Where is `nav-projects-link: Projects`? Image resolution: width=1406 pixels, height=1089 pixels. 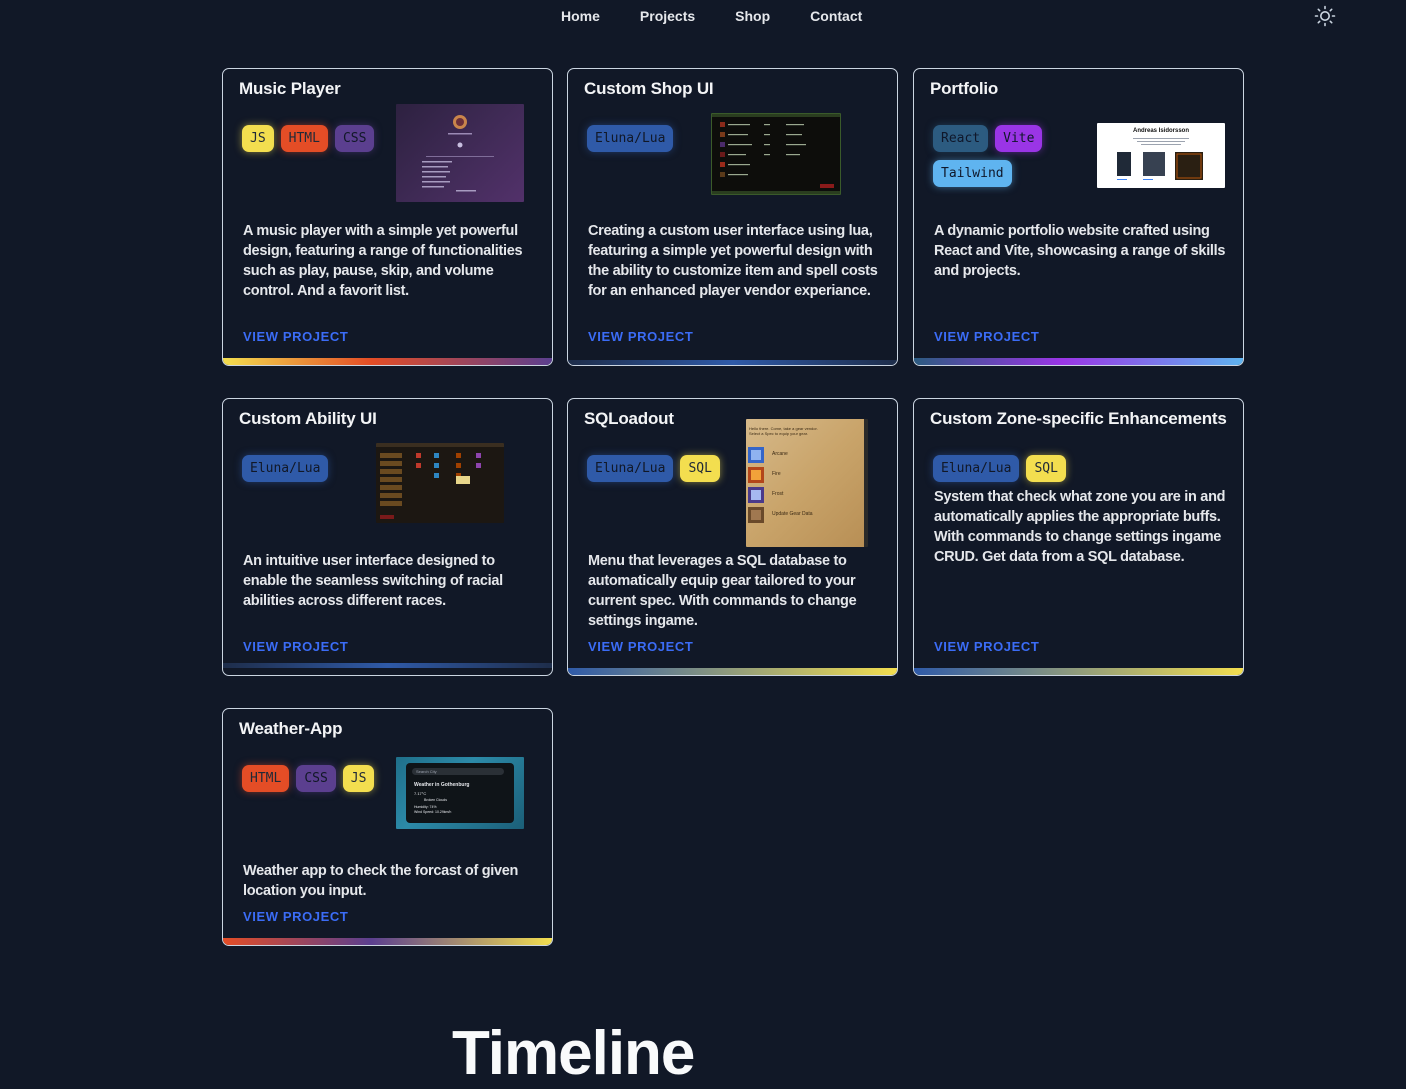
nav-projects-link: Projects is located at coordinates (667, 16).